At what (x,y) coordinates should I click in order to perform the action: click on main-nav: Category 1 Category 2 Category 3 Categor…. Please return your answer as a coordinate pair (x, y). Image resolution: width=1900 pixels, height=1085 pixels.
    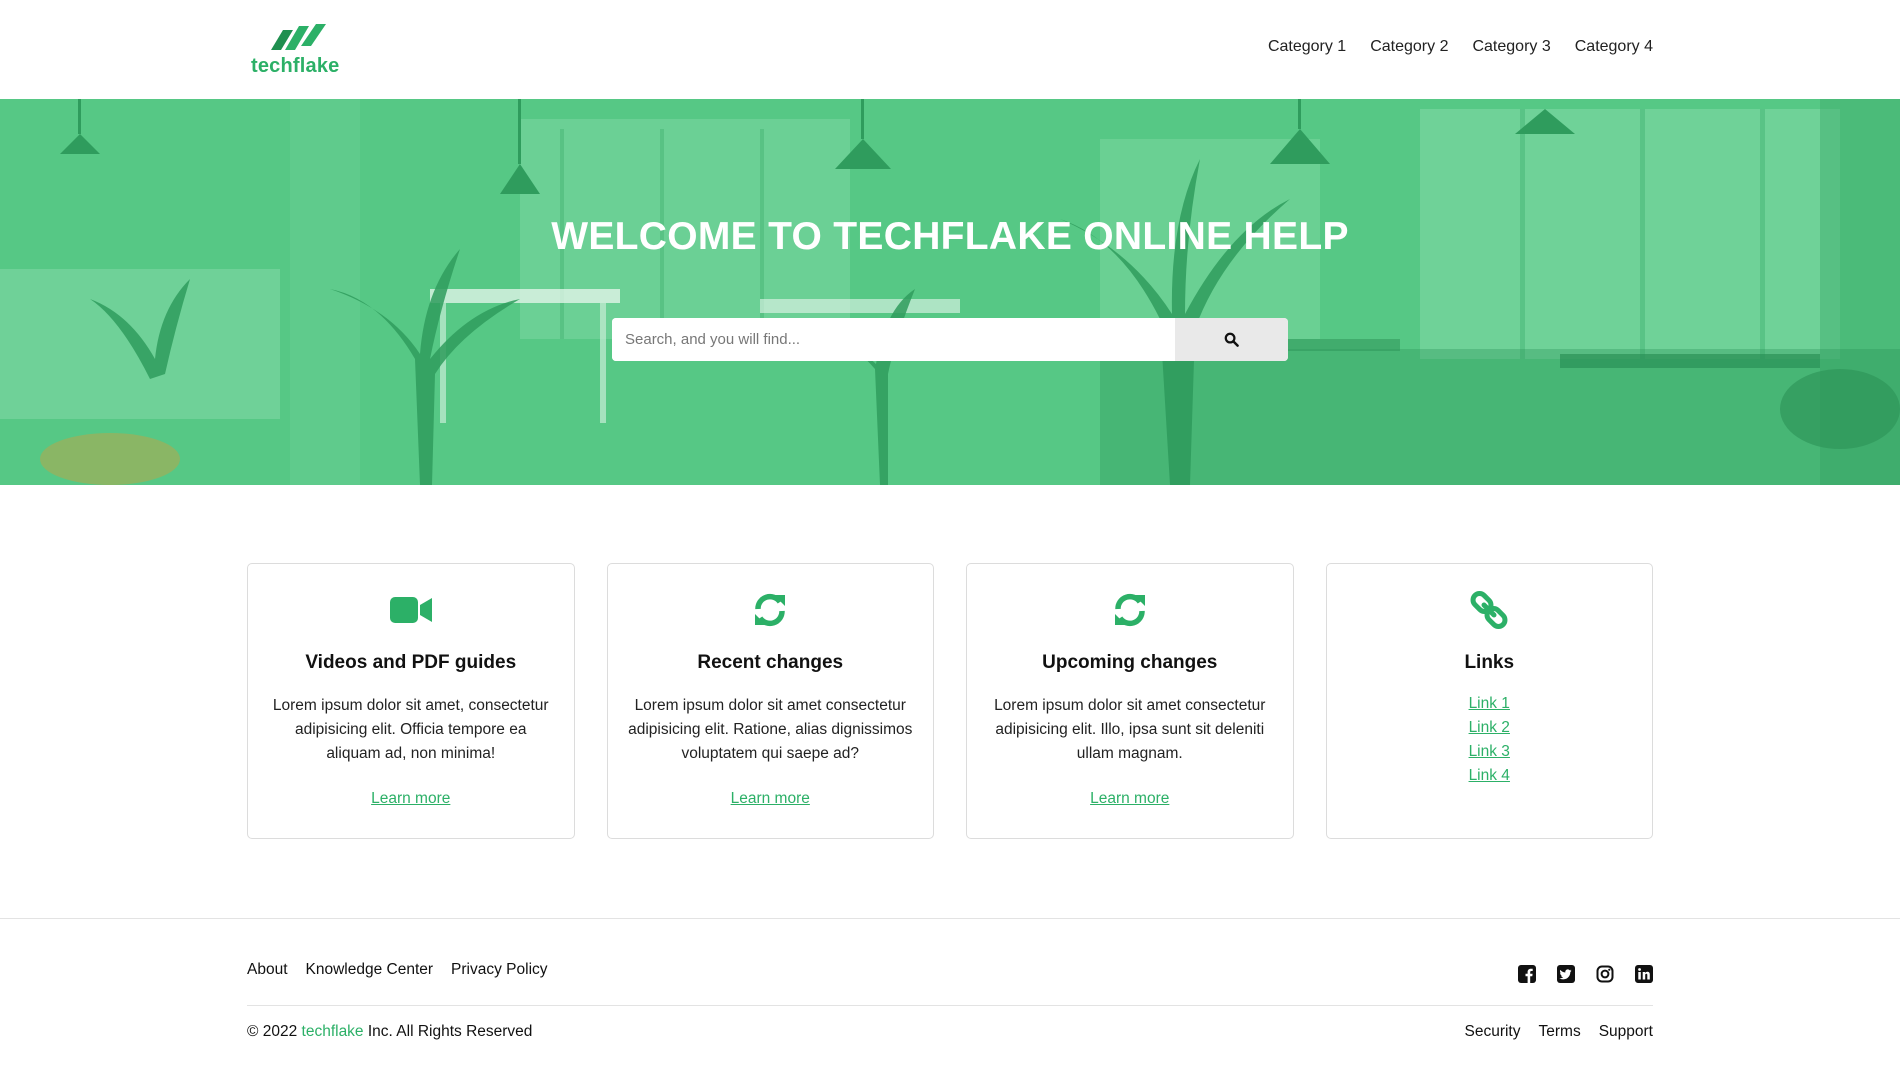
    Looking at the image, I should click on (1460, 47).